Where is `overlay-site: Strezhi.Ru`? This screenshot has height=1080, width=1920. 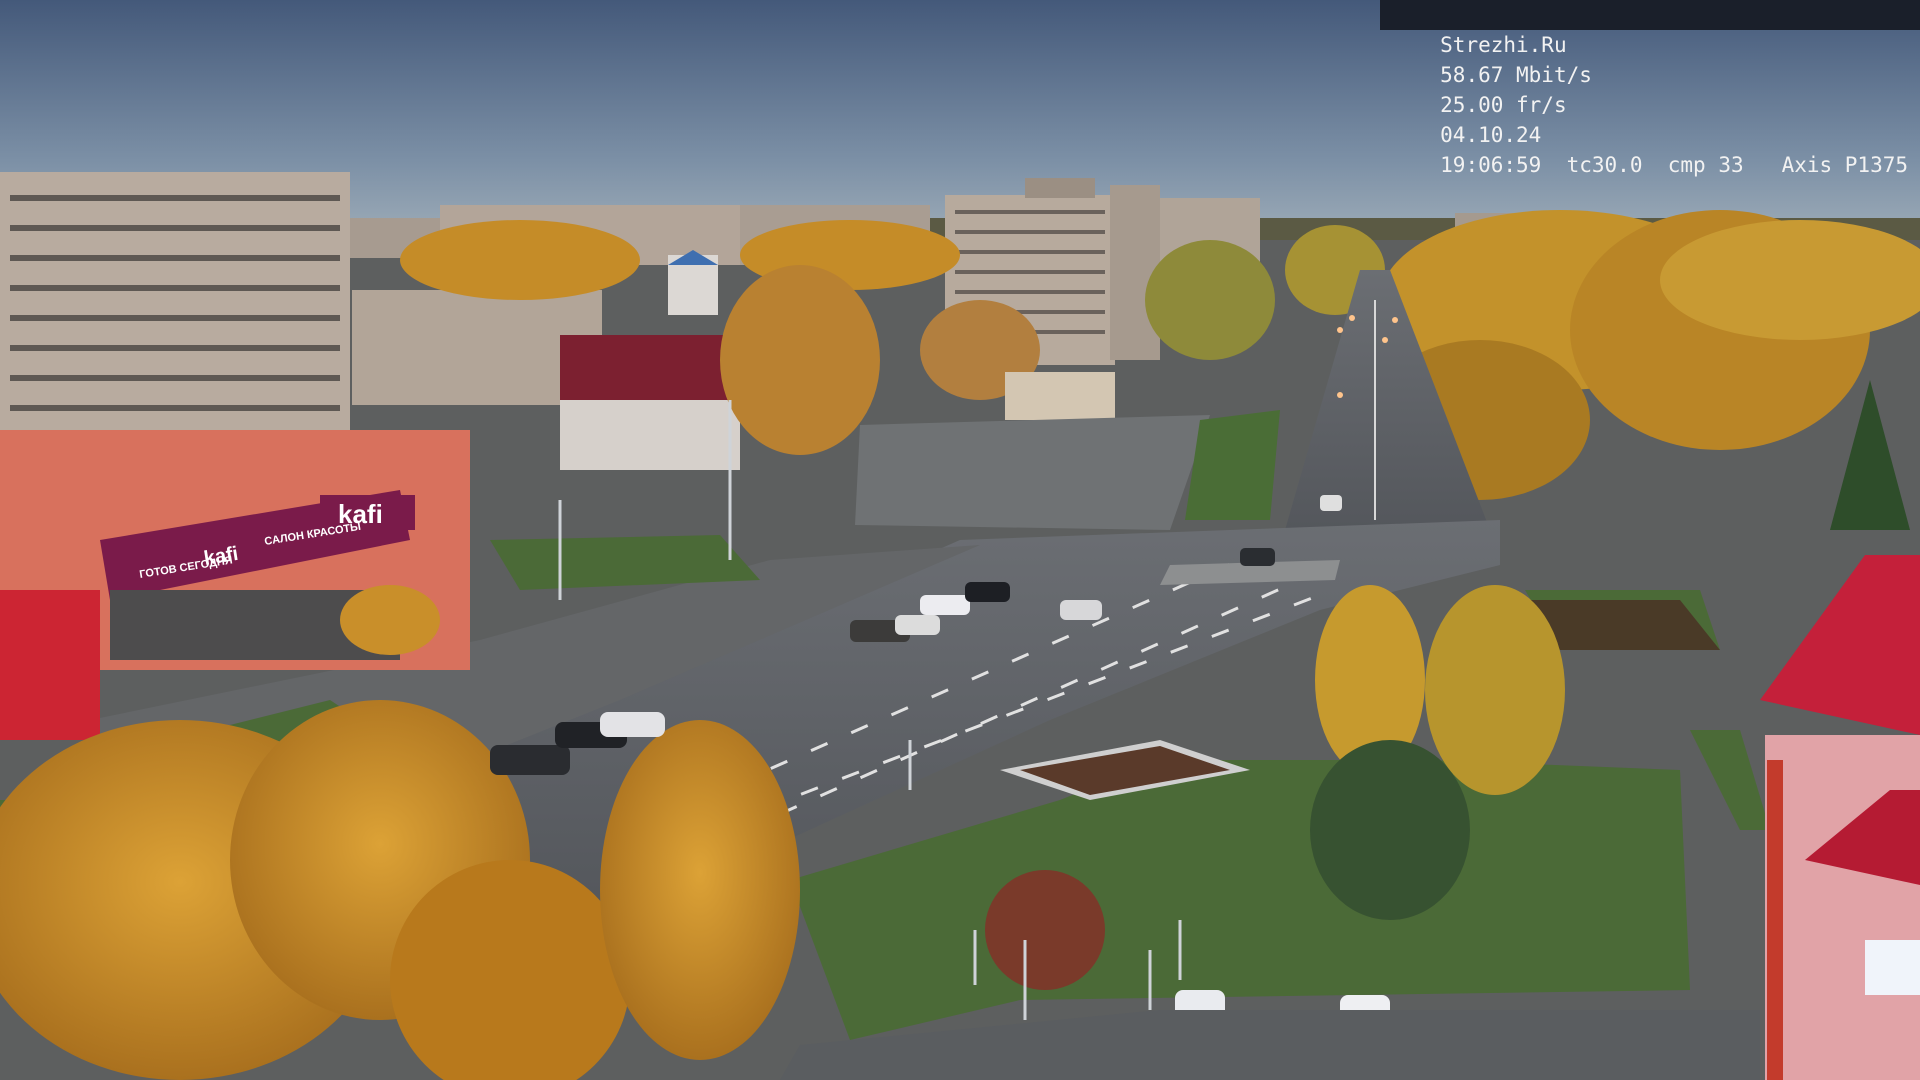
overlay-site: Strezhi.Ru is located at coordinates (1503, 45).